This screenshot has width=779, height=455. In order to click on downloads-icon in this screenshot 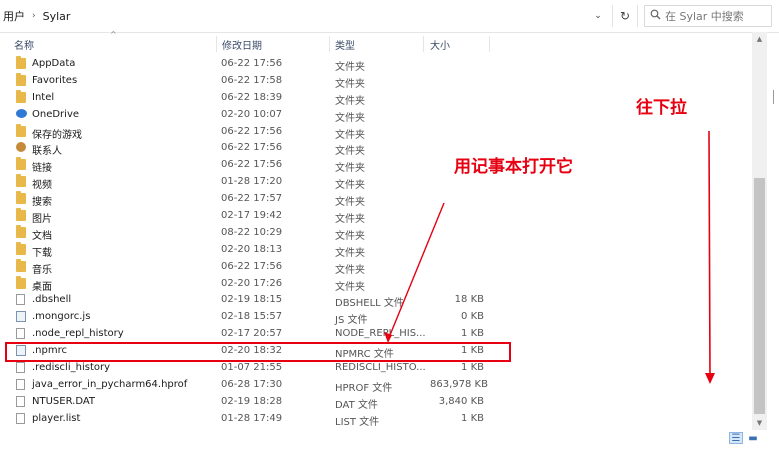, I will do `click(21, 248)`.